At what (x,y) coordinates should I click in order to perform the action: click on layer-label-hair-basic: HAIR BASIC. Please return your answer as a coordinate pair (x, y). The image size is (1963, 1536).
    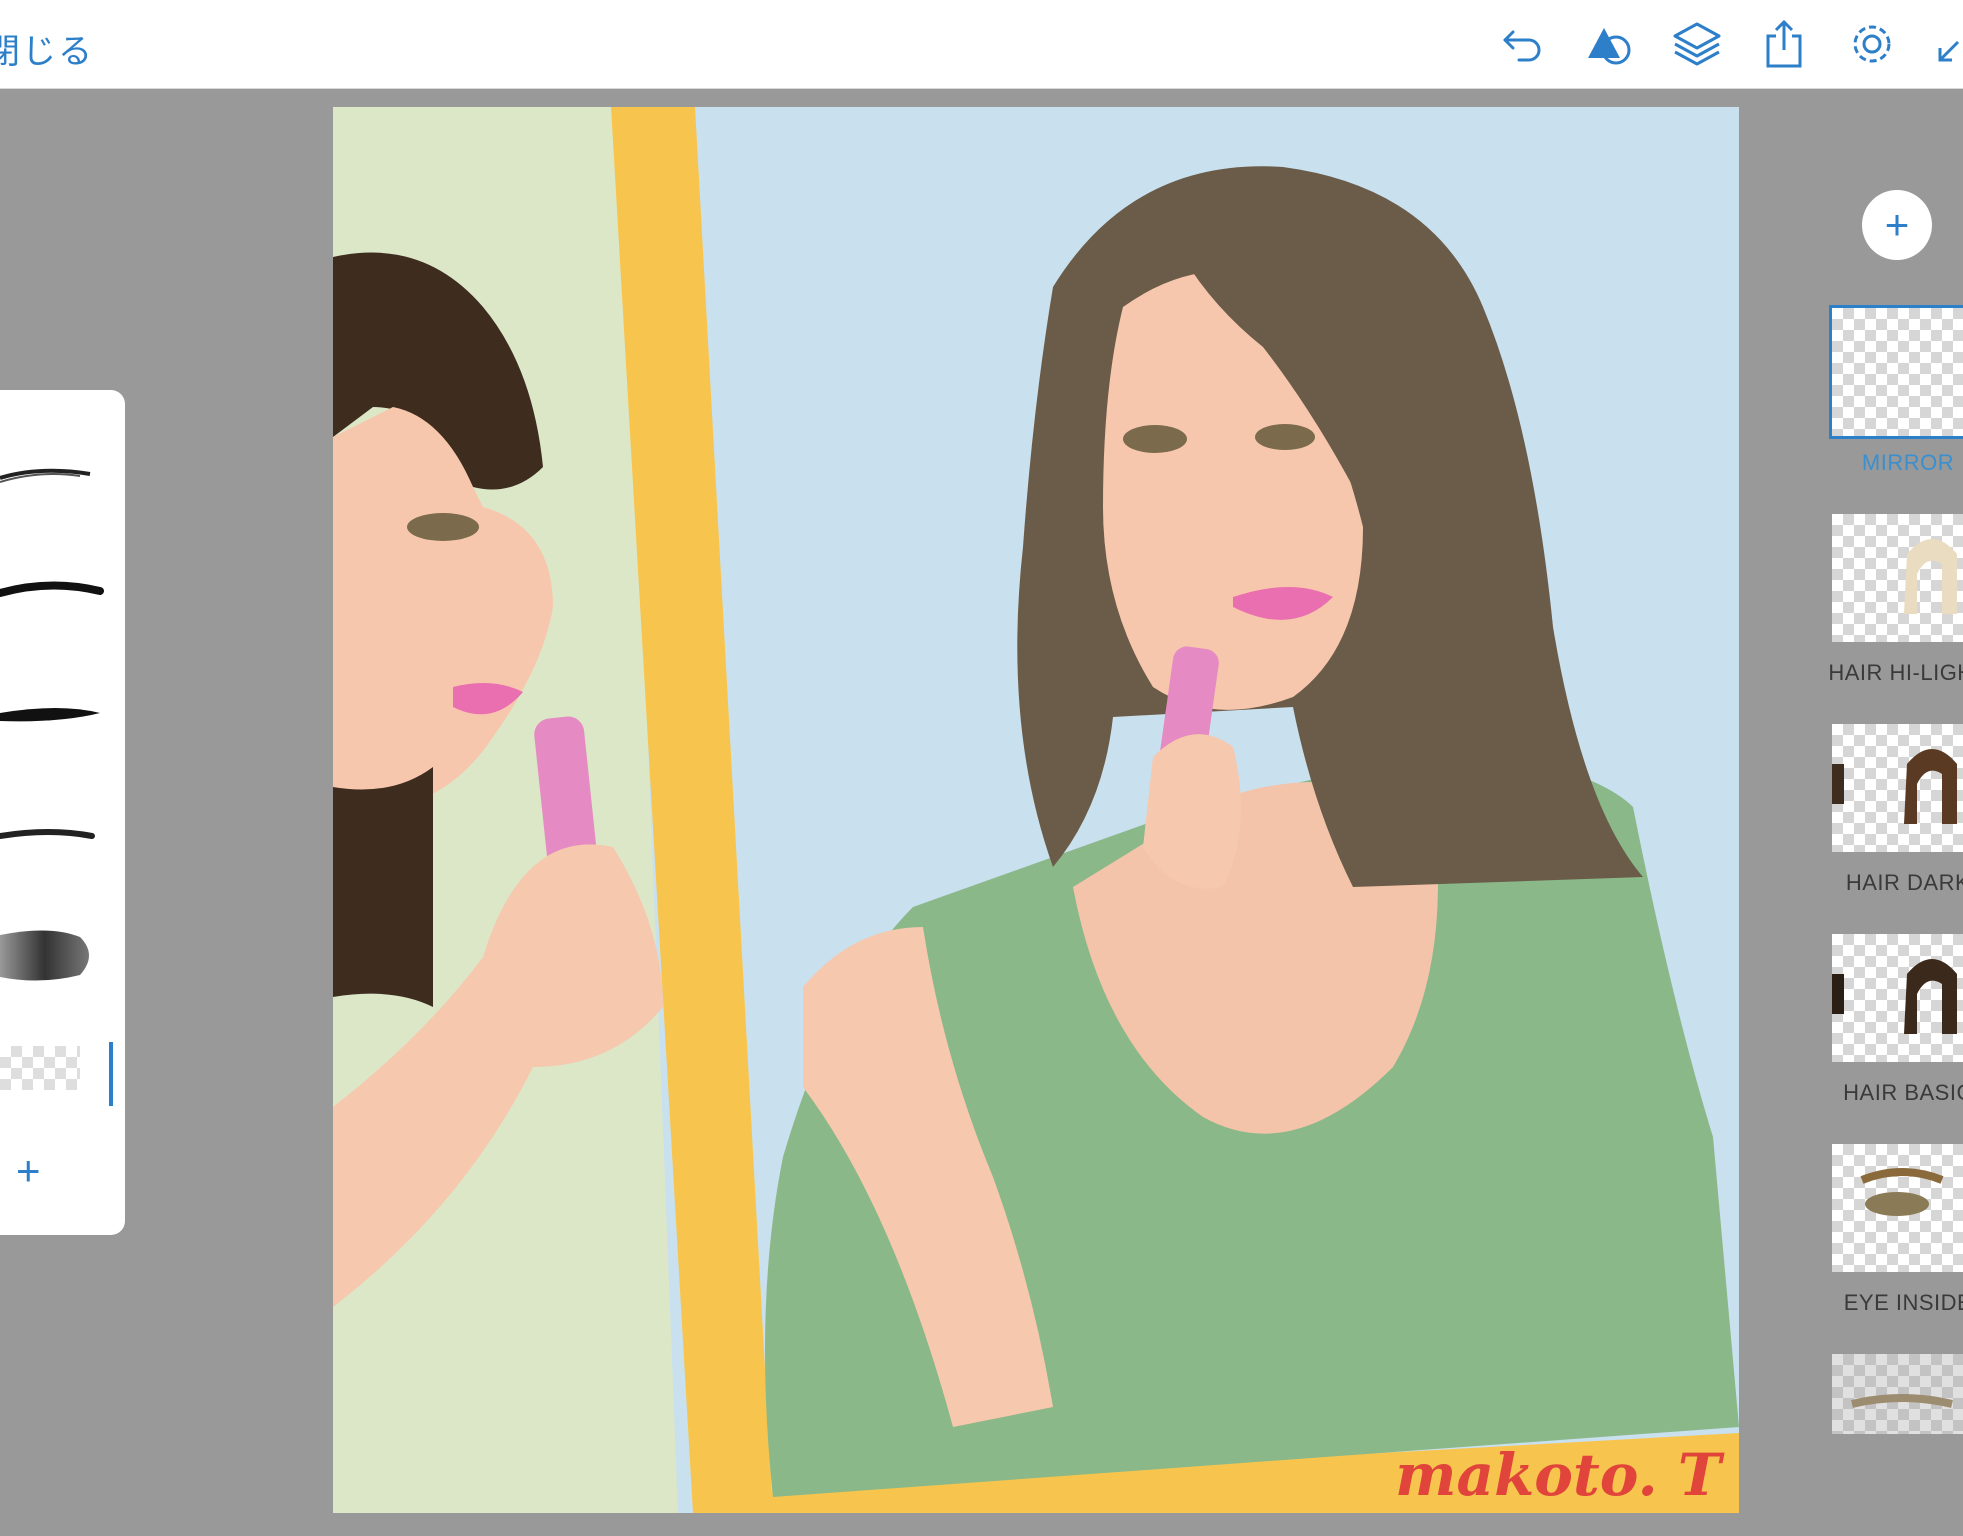
    Looking at the image, I should click on (1885, 1093).